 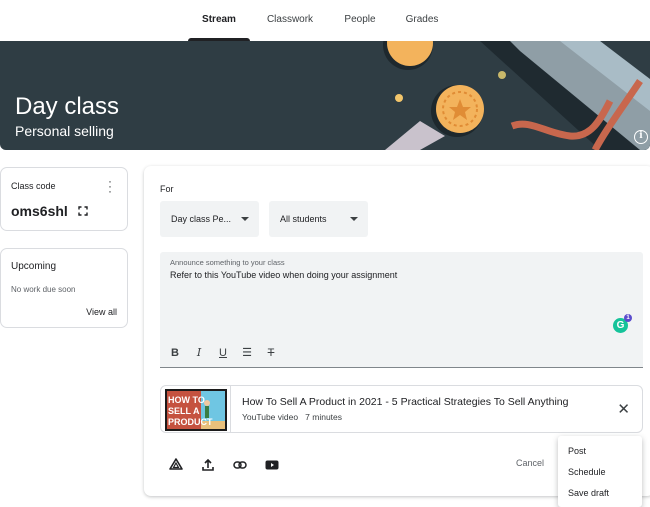 What do you see at coordinates (167, 189) in the screenshot?
I see `for-label: For` at bounding box center [167, 189].